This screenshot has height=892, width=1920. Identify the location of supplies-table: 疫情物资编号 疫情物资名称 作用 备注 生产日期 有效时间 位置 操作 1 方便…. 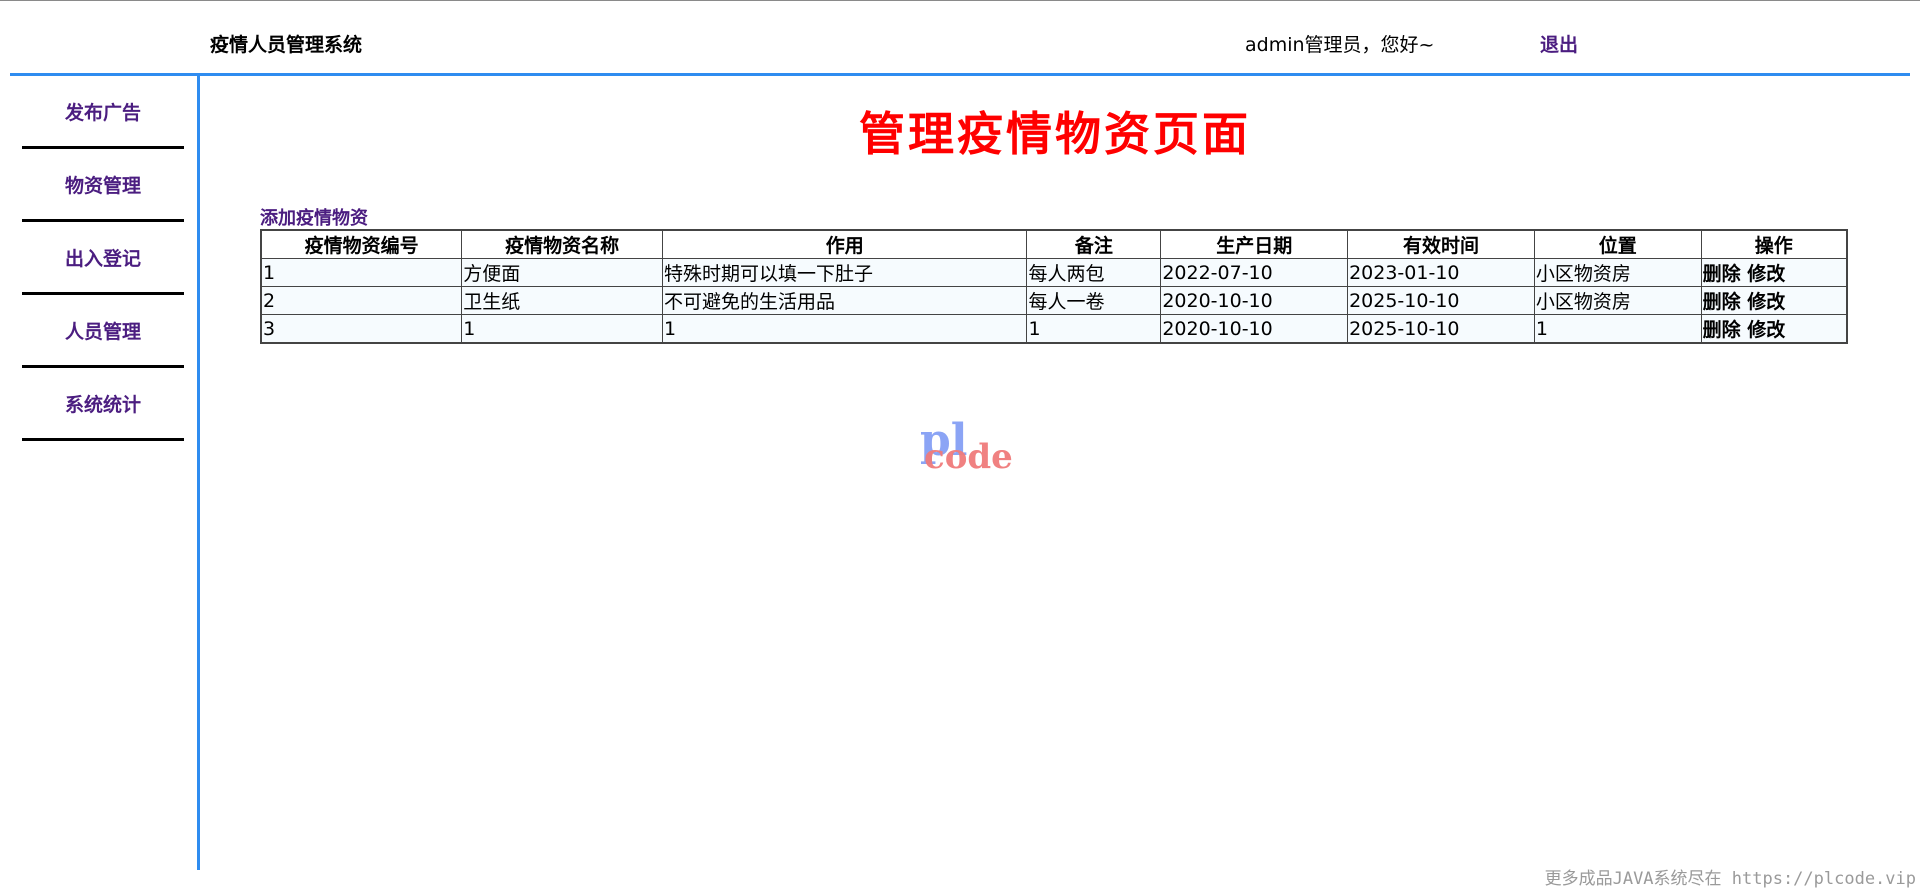
(1054, 286).